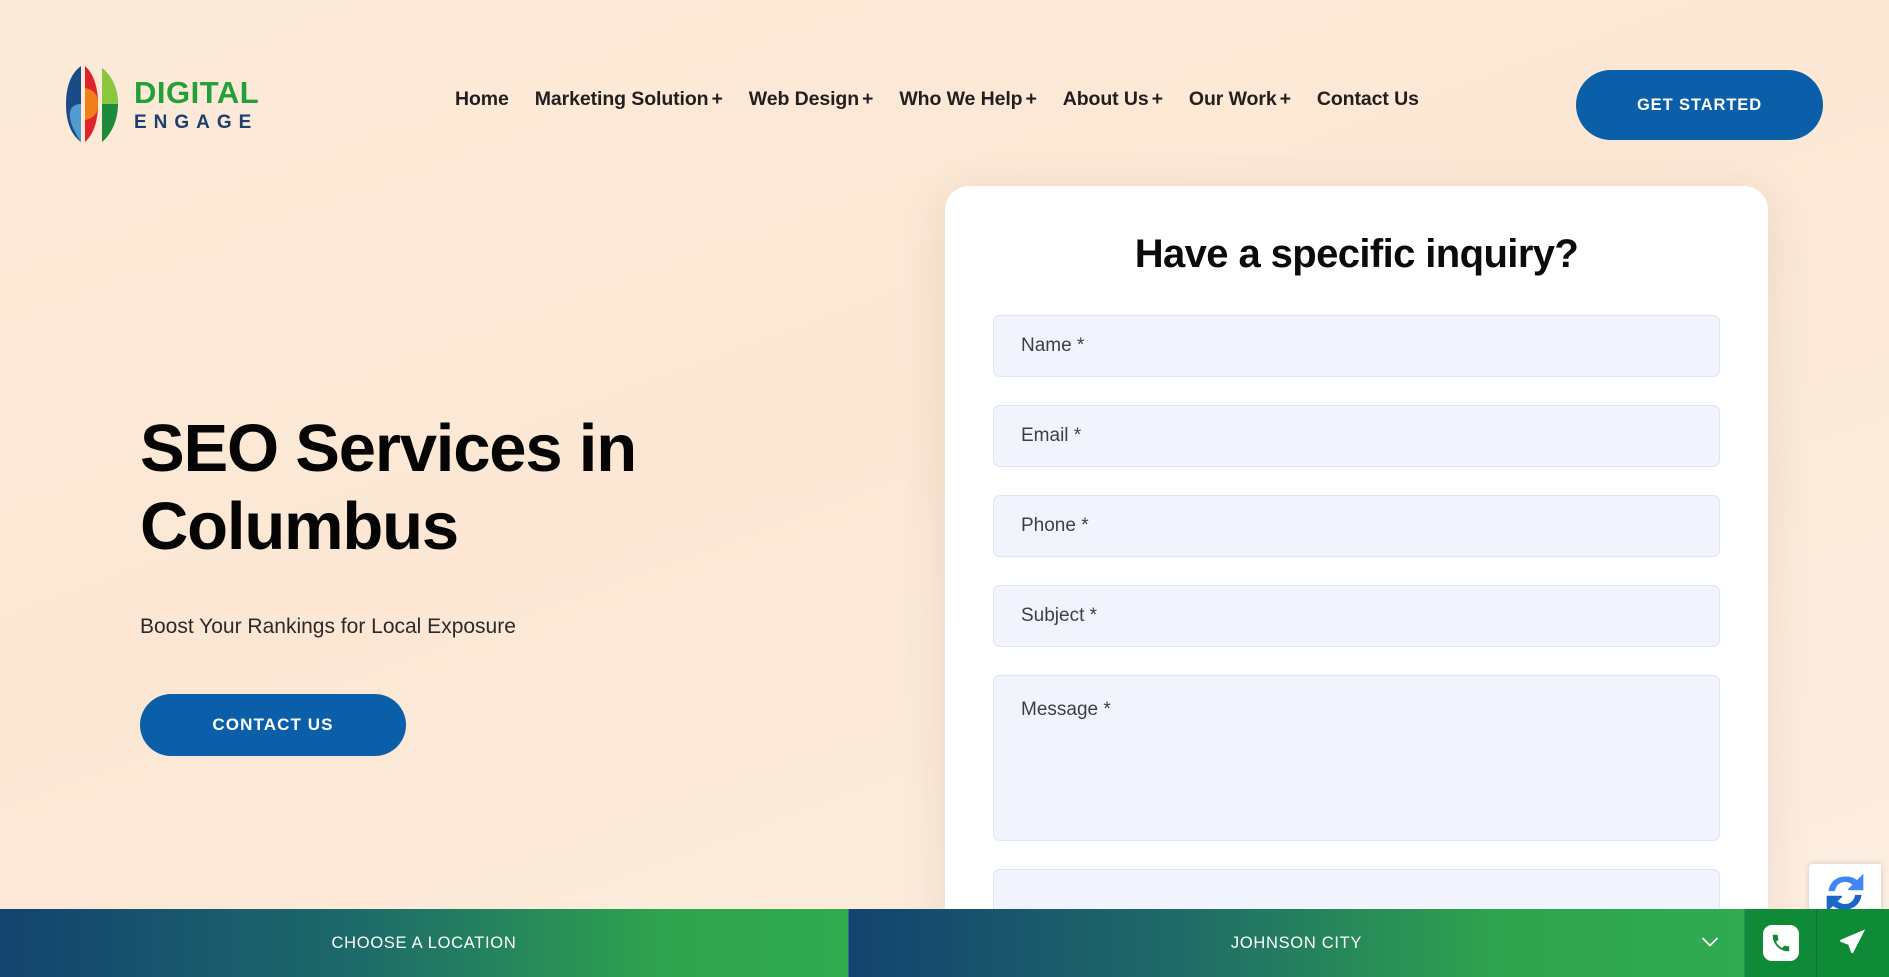 Image resolution: width=1889 pixels, height=977 pixels. What do you see at coordinates (328, 626) in the screenshot?
I see `hero-subtitle: Boost Your Rankings for Local Exposure` at bounding box center [328, 626].